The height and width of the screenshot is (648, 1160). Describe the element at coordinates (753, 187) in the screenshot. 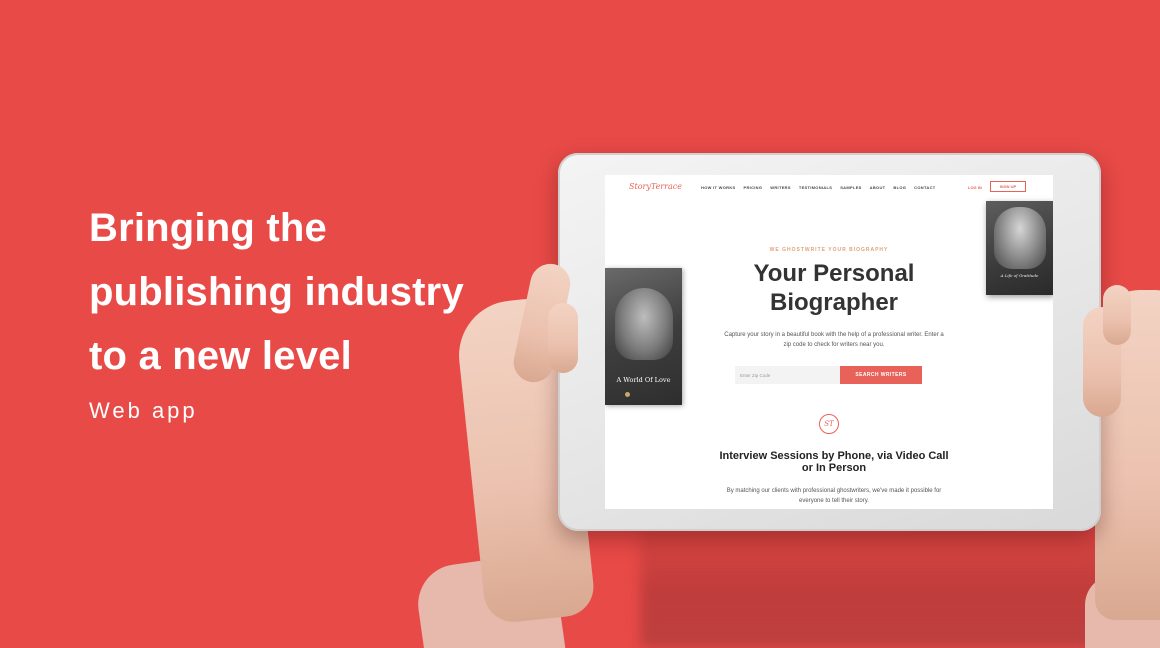

I see `nav-pricing: PRICING` at that location.